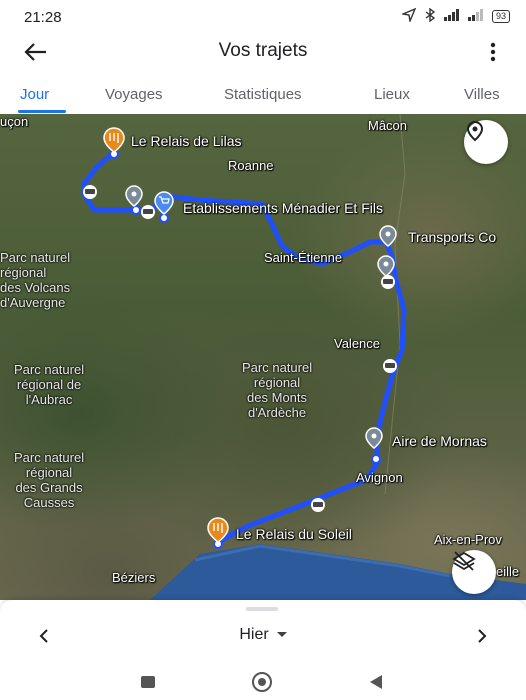  I want to click on park-label-causses: Parc naturel régional des Grands Causses, so click(49, 480).